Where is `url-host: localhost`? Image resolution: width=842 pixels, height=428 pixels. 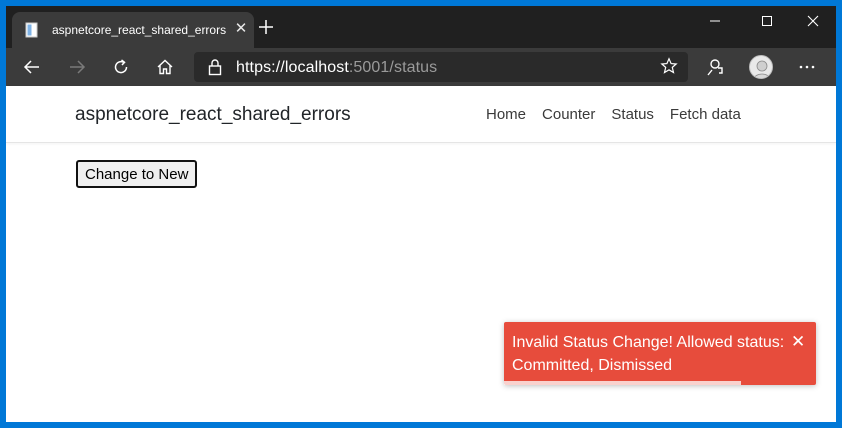 url-host: localhost is located at coordinates (316, 67).